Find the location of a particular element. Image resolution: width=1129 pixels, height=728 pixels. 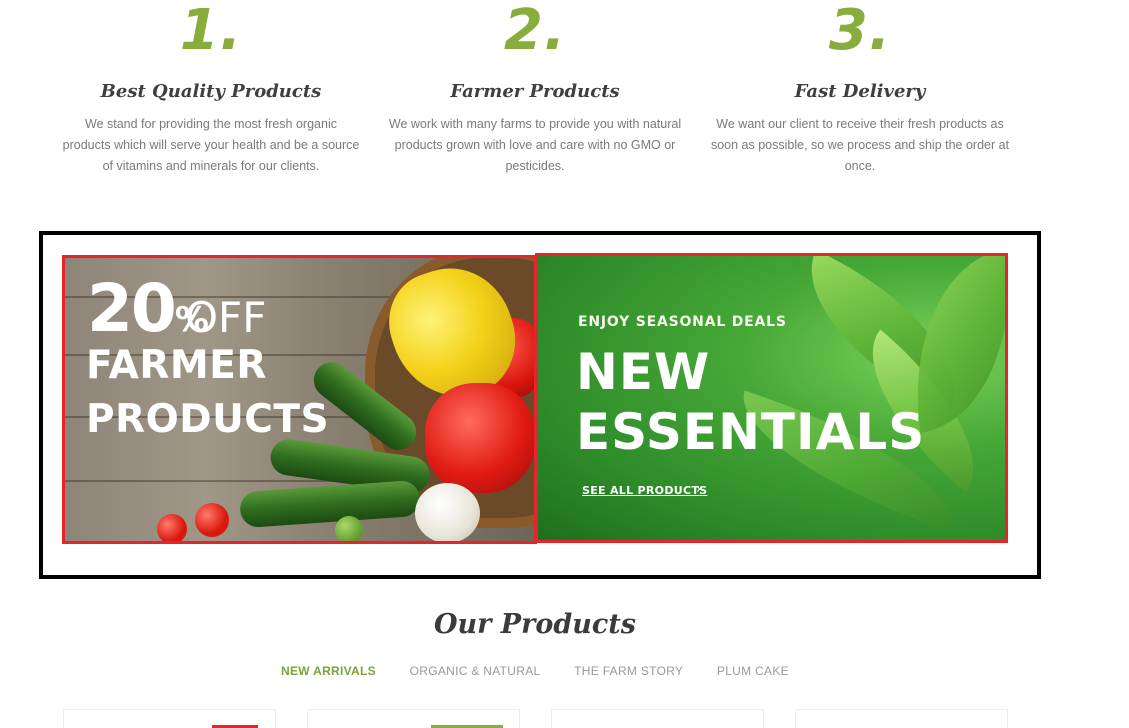

promo-off-label: OFF is located at coordinates (226, 317).